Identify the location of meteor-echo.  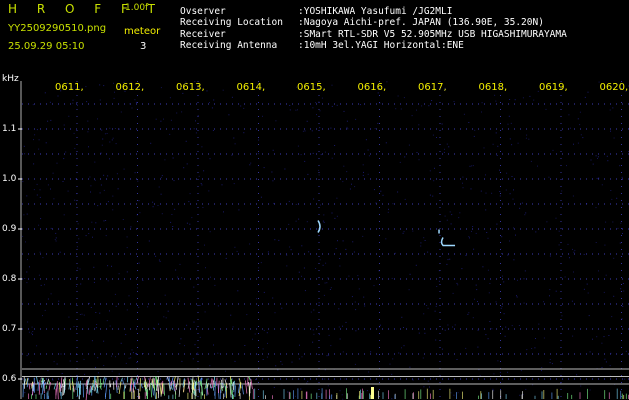
(447, 238).